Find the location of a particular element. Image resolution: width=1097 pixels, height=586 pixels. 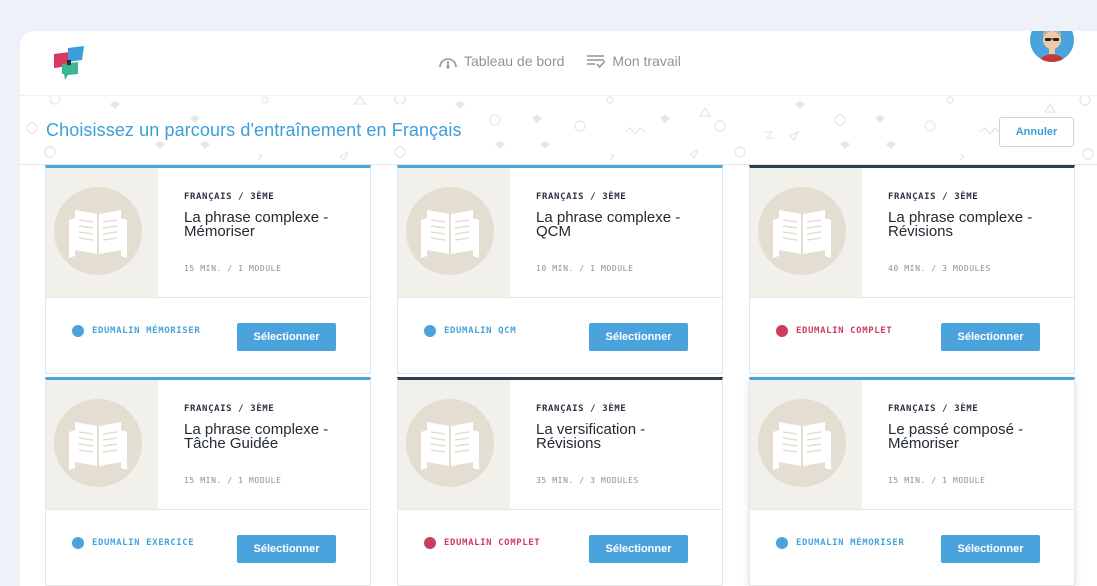

card-title: La phrase complexe - QCM is located at coordinates (623, 225).